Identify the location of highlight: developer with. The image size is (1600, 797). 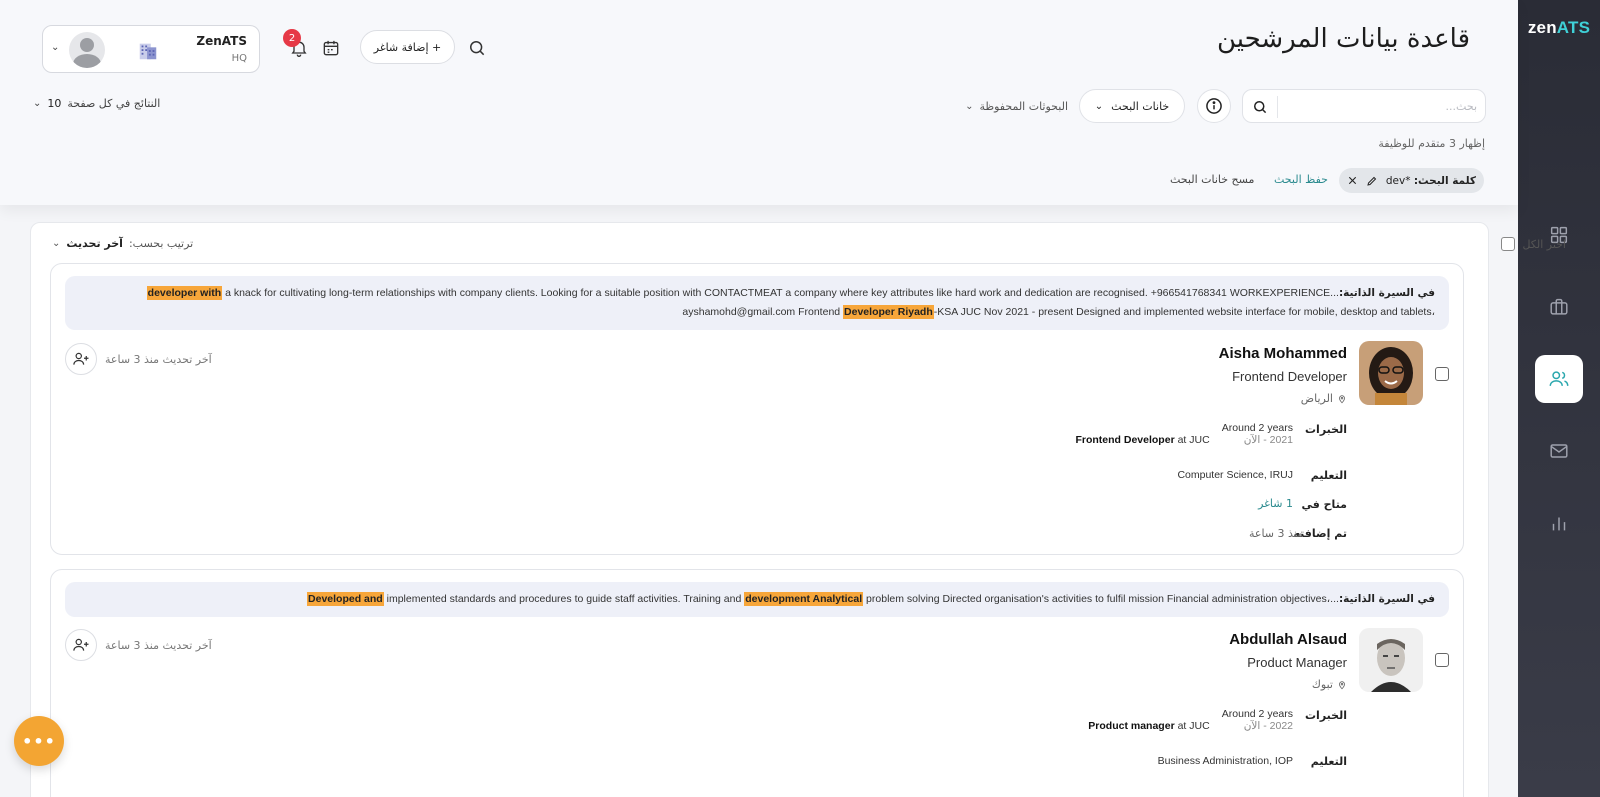
(184, 293).